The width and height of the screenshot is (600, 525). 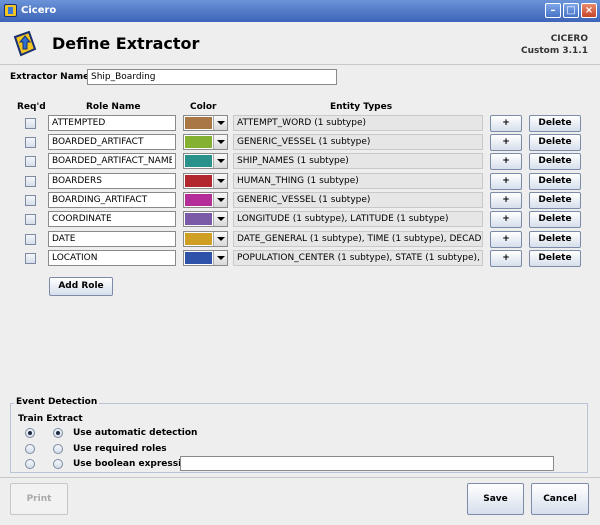 I want to click on color-column-header: Color, so click(x=203, y=107).